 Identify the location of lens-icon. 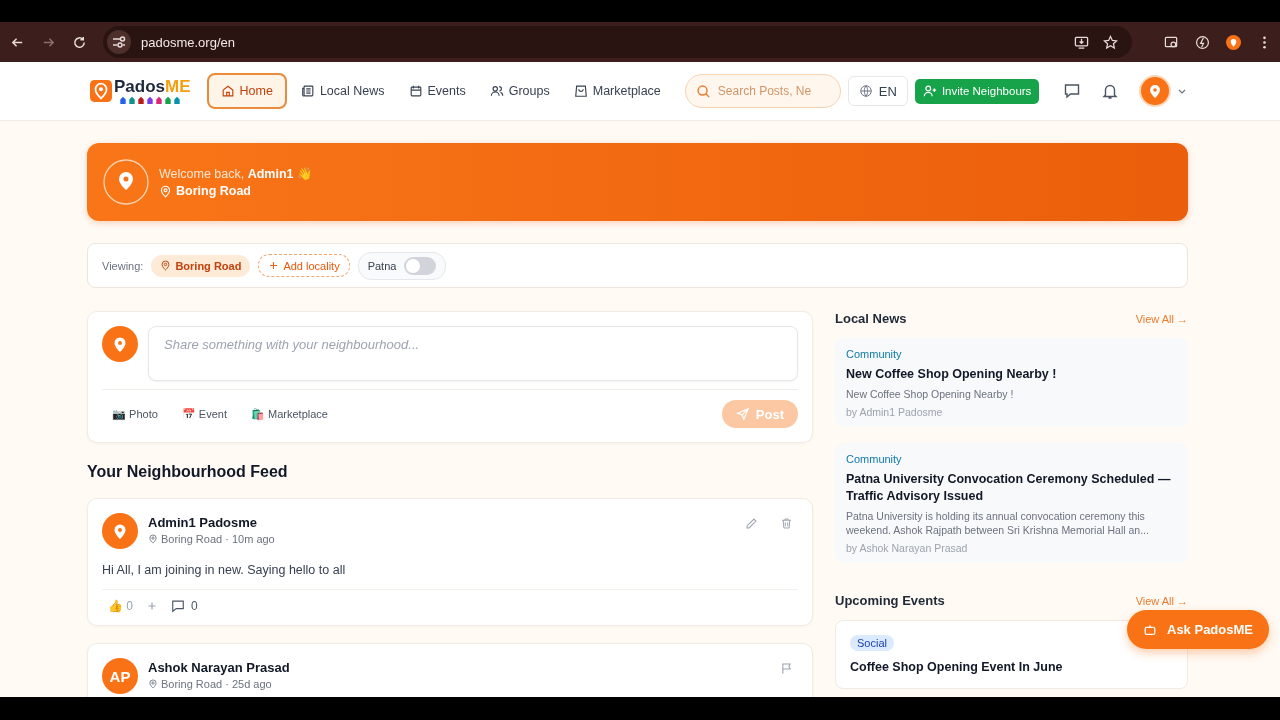
(1171, 42).